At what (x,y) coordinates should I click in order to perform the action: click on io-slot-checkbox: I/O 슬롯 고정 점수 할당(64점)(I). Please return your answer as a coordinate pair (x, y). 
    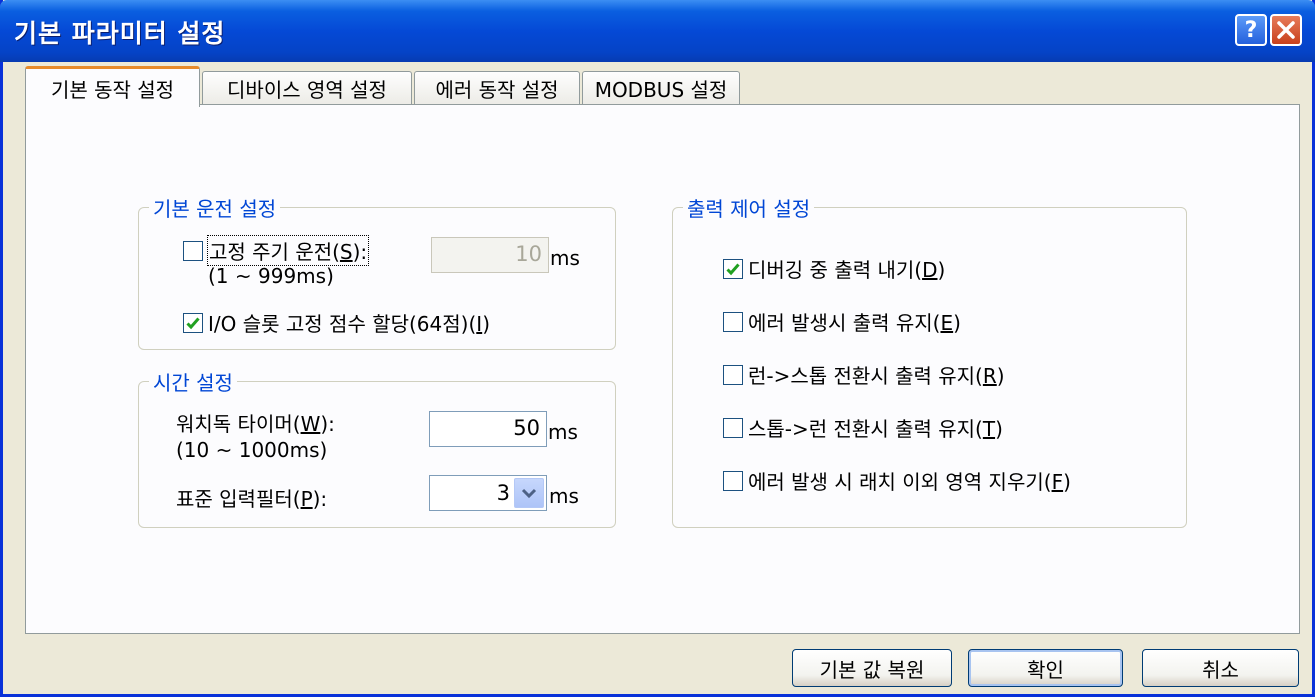
    Looking at the image, I should click on (336, 322).